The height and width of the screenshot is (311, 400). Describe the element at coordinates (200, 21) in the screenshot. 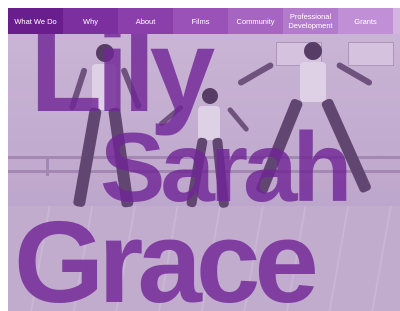

I see `nav-films: Films` at that location.